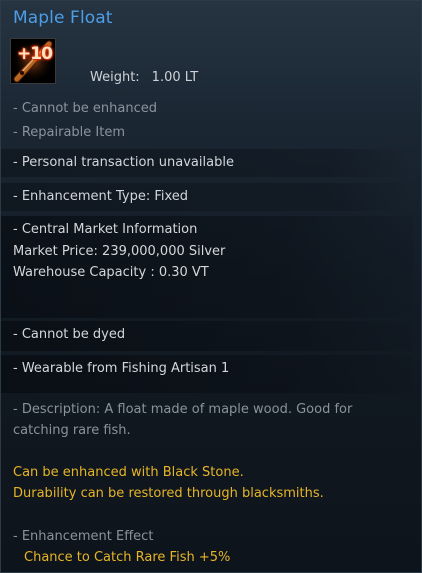  What do you see at coordinates (83, 536) in the screenshot?
I see `enhancement-effect-heading: - Enhancement Effect` at bounding box center [83, 536].